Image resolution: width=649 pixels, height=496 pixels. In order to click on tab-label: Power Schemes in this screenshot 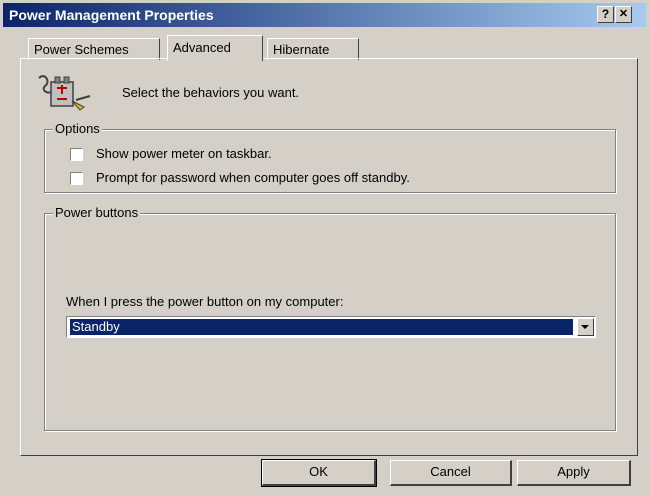, I will do `click(81, 49)`.